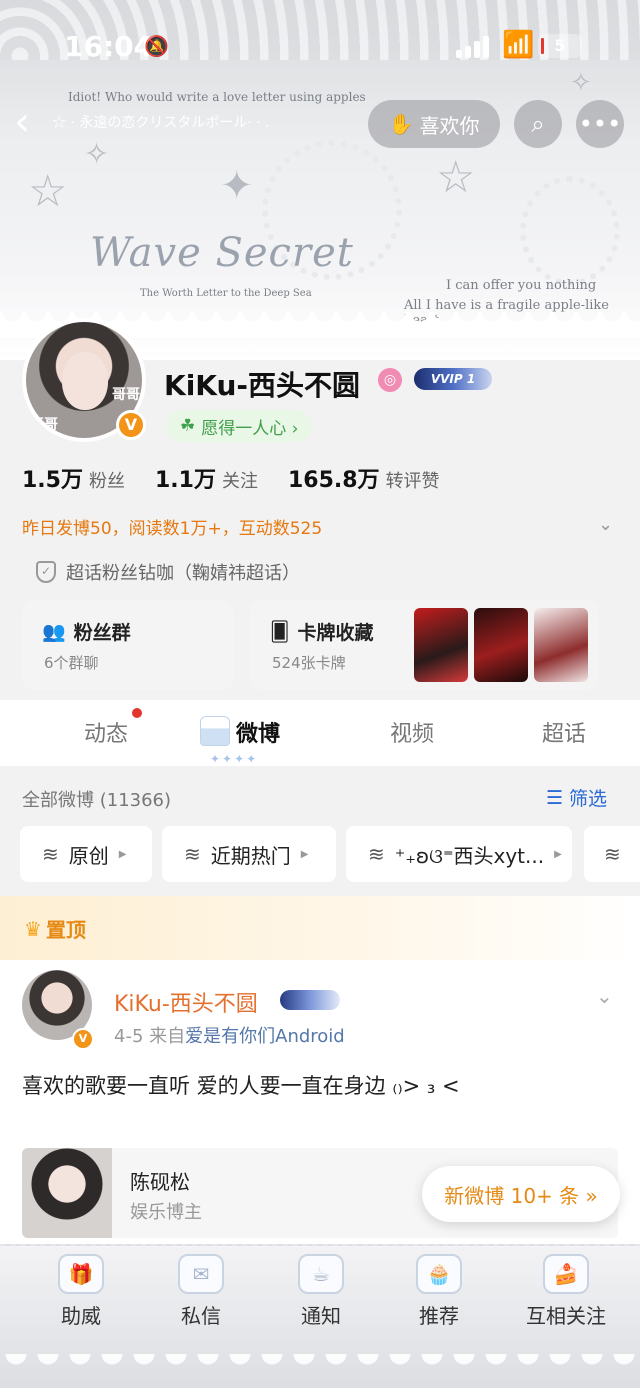 Image resolution: width=640 pixels, height=1388 pixels. Describe the element at coordinates (521, 285) in the screenshot. I see `banner-line3: I can offer you nothing` at that location.